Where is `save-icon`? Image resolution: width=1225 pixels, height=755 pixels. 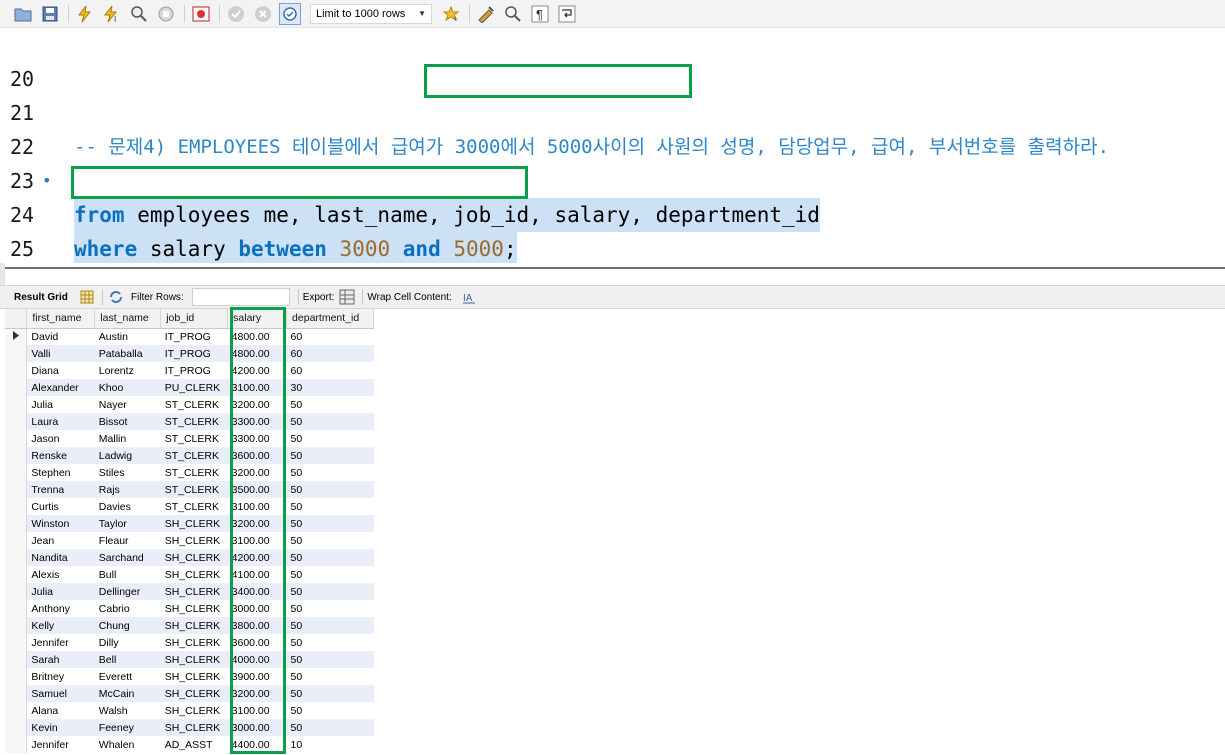
save-icon is located at coordinates (50, 14).